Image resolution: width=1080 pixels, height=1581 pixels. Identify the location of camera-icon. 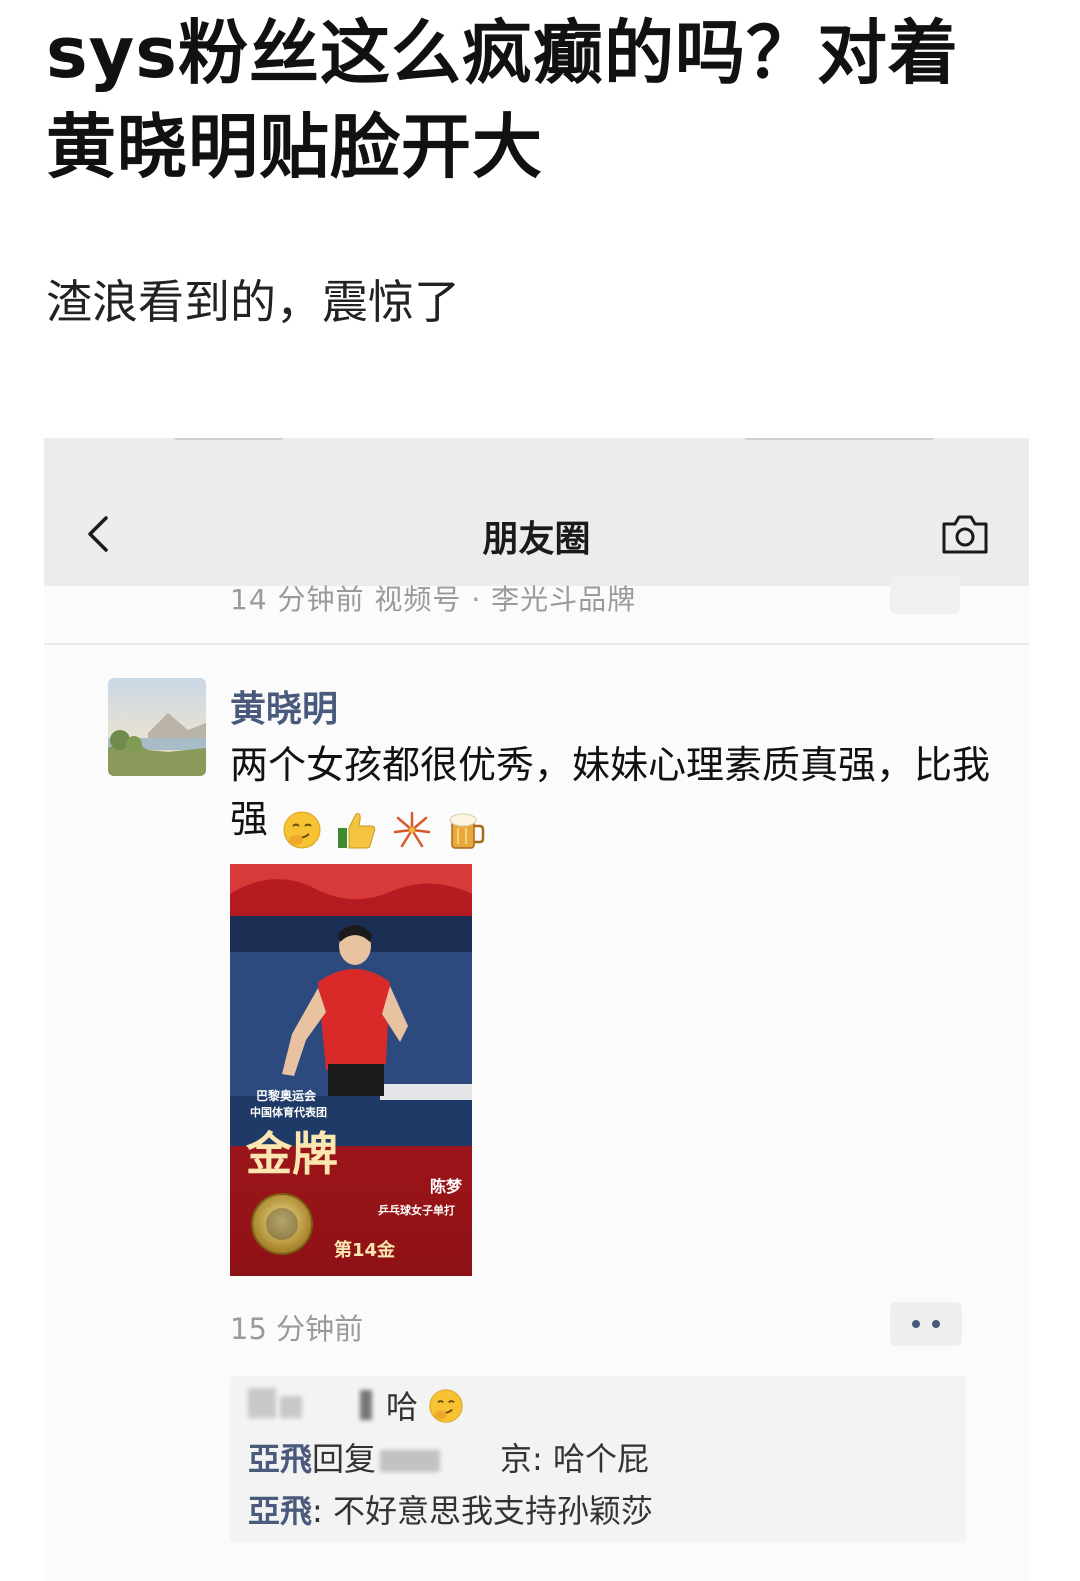
(965, 534).